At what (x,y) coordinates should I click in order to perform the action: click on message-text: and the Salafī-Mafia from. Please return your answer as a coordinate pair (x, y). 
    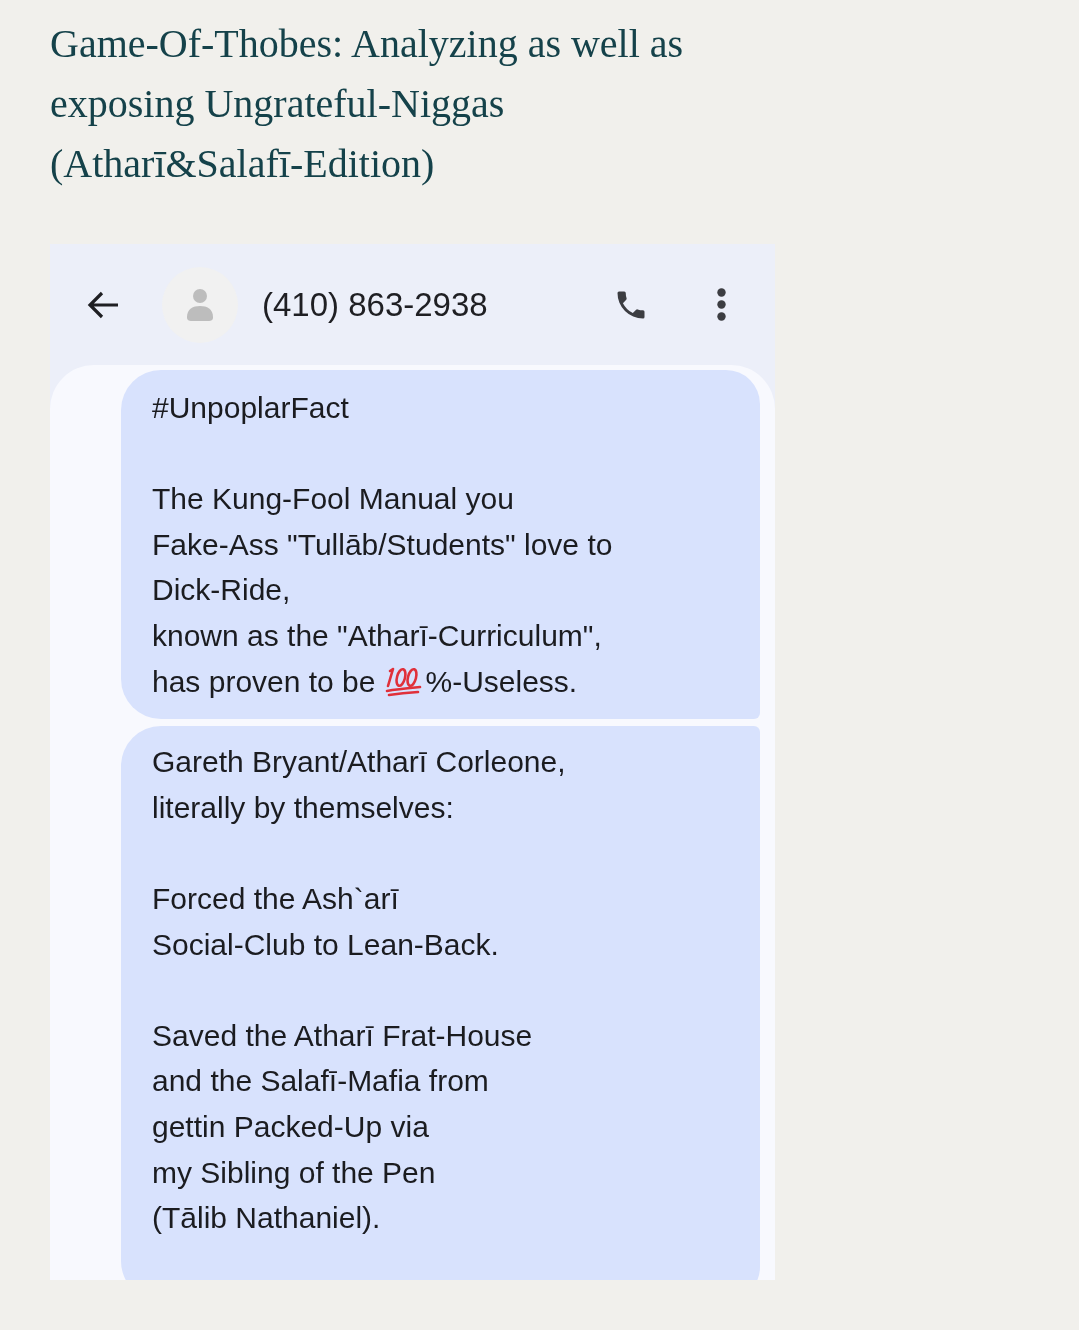
    Looking at the image, I should click on (321, 1081).